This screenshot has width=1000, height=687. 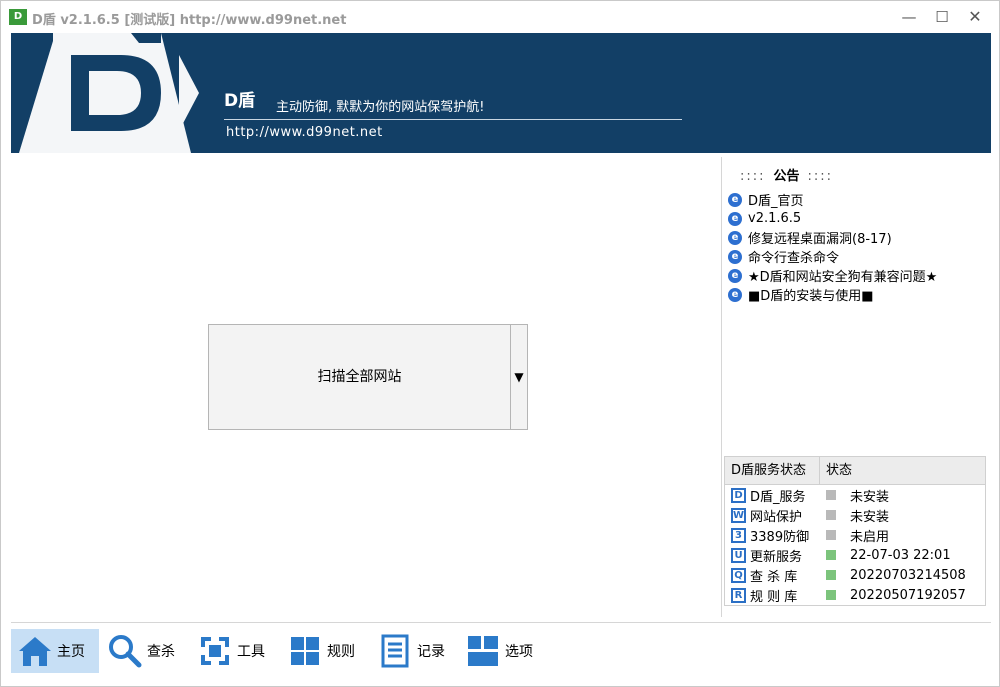 I want to click on notice-item: e ■D盾的安装与使用■, so click(x=859, y=294).